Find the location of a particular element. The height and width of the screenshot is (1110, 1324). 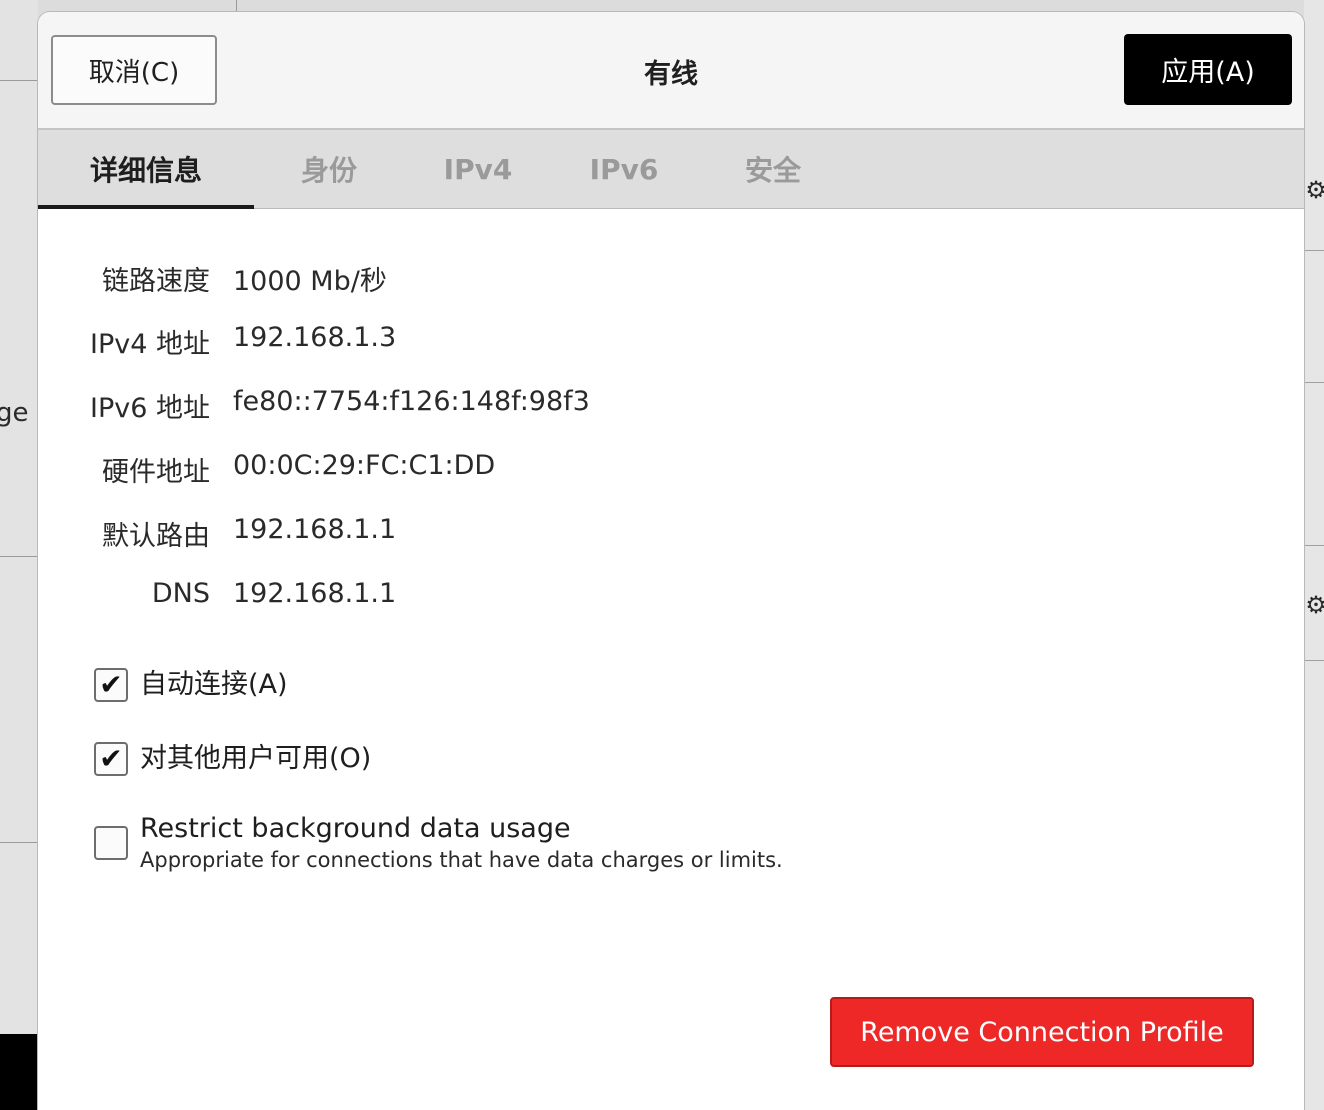

tab-identity: 身份 is located at coordinates (329, 169).